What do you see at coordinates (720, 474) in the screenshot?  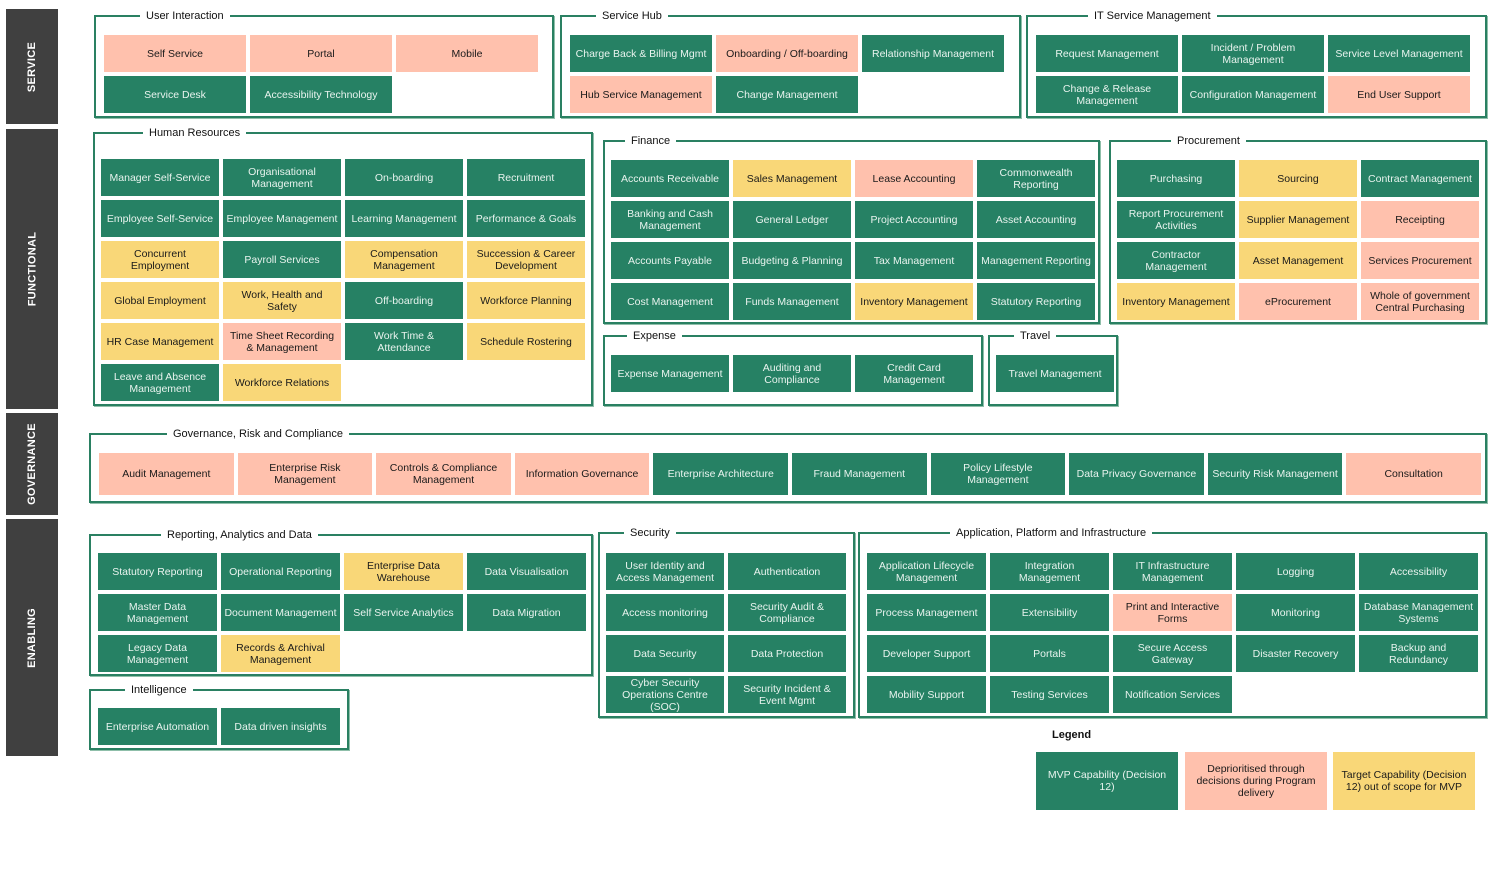 I see `capability-enterprise-architecture: Enterprise Architecture` at bounding box center [720, 474].